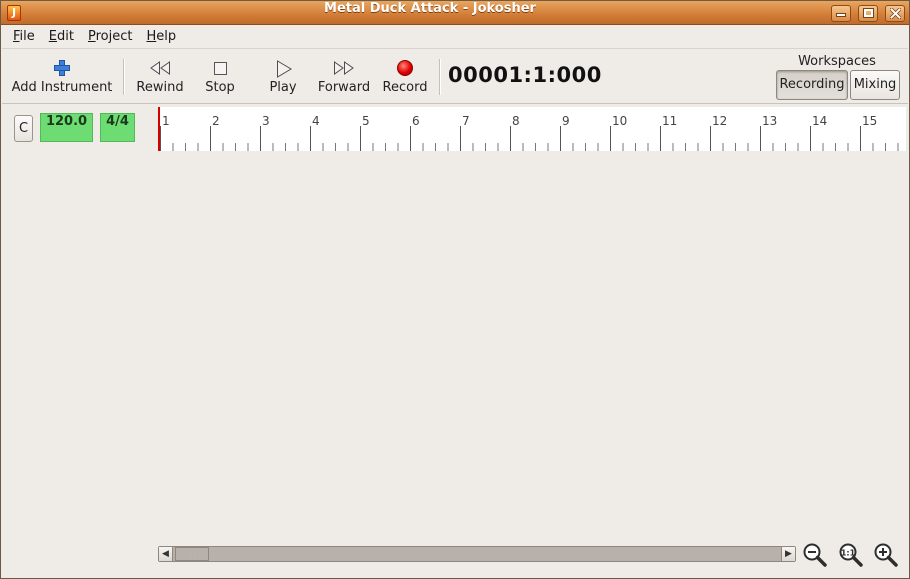 This screenshot has width=910, height=579. I want to click on plus-icon, so click(62, 68).